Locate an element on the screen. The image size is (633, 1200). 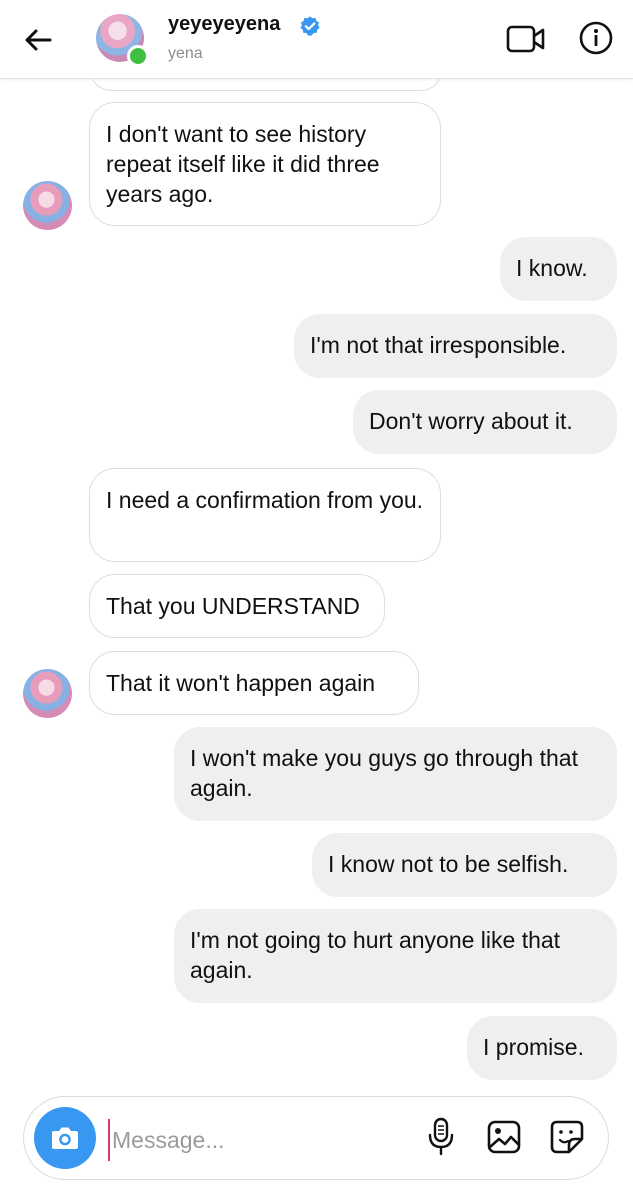
message-text: I'm not that irresponsible. is located at coordinates (438, 345).